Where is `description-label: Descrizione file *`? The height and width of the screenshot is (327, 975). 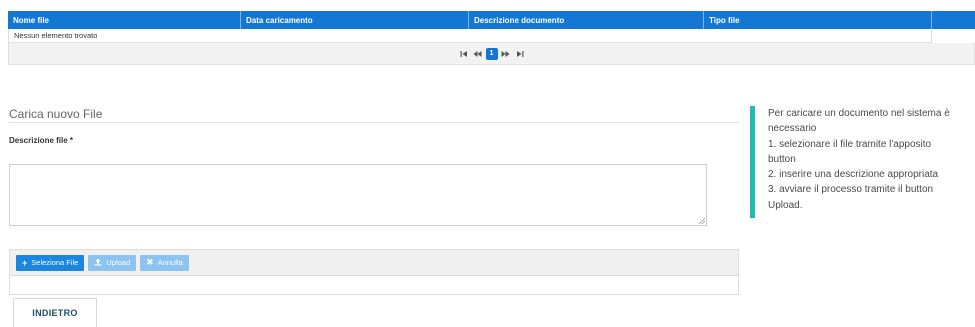
description-label: Descrizione file * is located at coordinates (41, 140).